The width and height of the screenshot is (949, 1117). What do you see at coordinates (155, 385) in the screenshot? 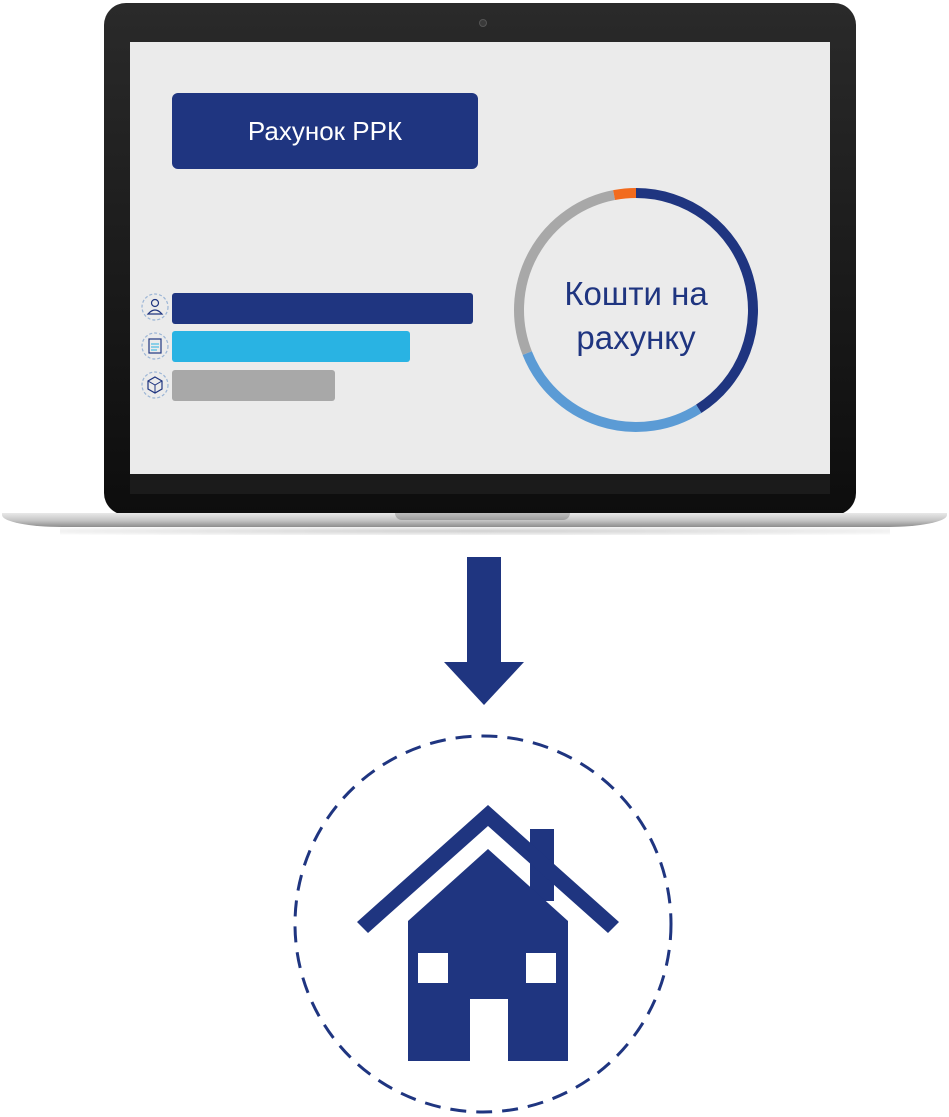
I see `box-icon` at bounding box center [155, 385].